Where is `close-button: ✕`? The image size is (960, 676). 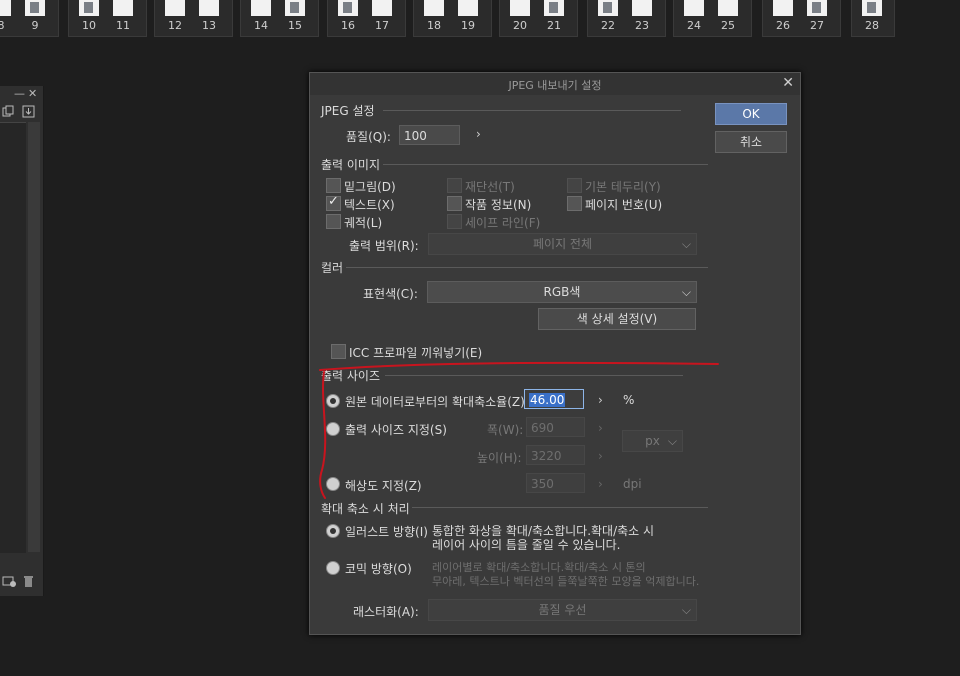
close-button: ✕ is located at coordinates (32, 94).